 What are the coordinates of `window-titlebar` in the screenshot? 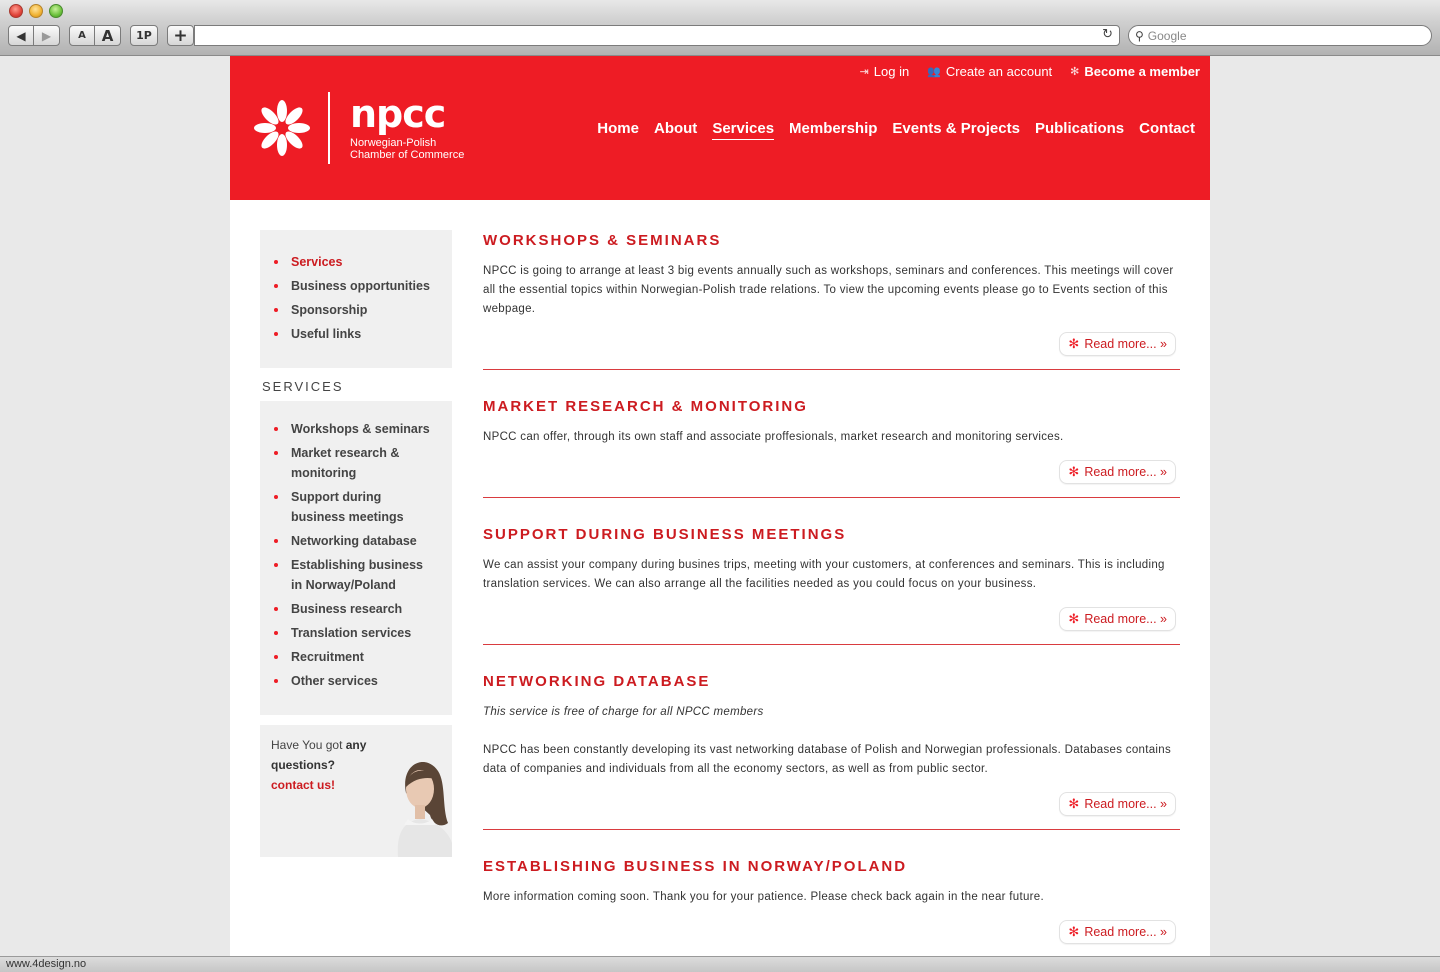 It's located at (720, 11).